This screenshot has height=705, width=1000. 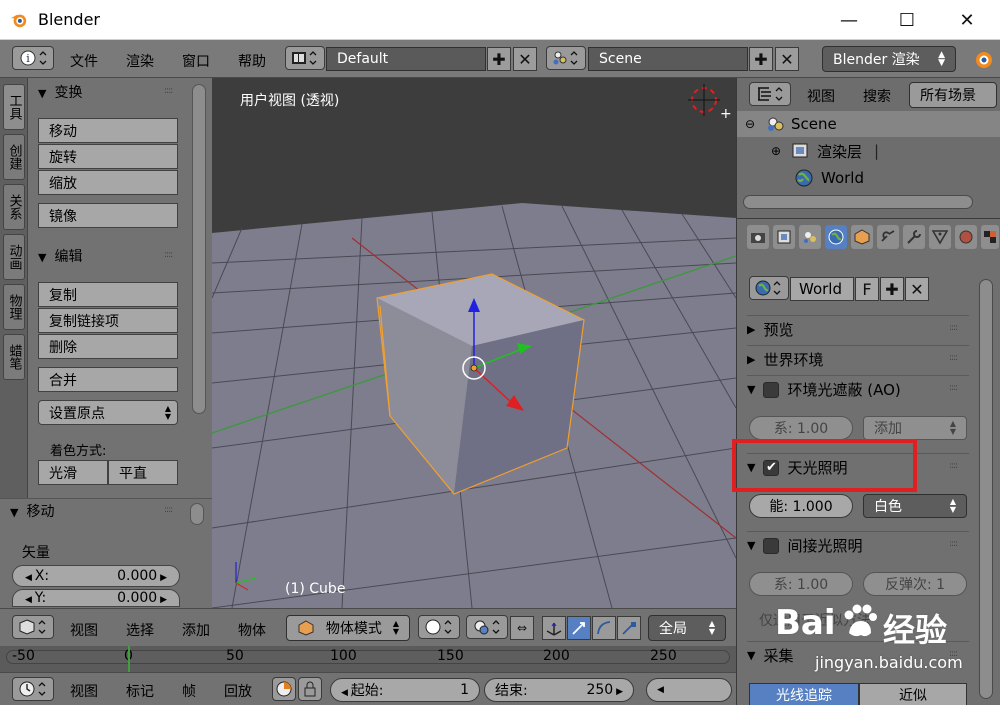 What do you see at coordinates (953, 95) in the screenshot?
I see `outliner-display-filter: 所有场景` at bounding box center [953, 95].